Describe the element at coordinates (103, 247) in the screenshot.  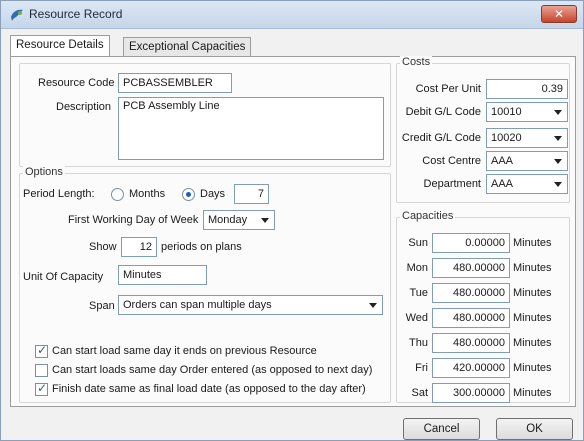
I see `show-label: Show` at that location.